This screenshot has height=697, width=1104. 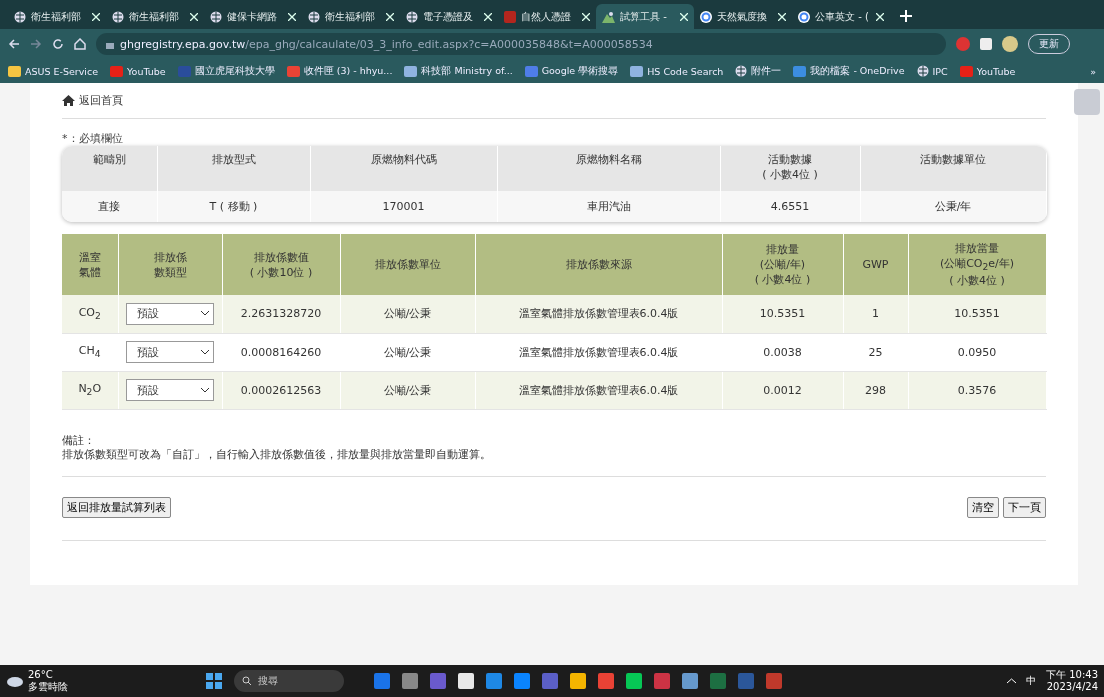 What do you see at coordinates (90, 390) in the screenshot?
I see `table-cell: N$_{2}$O` at bounding box center [90, 390].